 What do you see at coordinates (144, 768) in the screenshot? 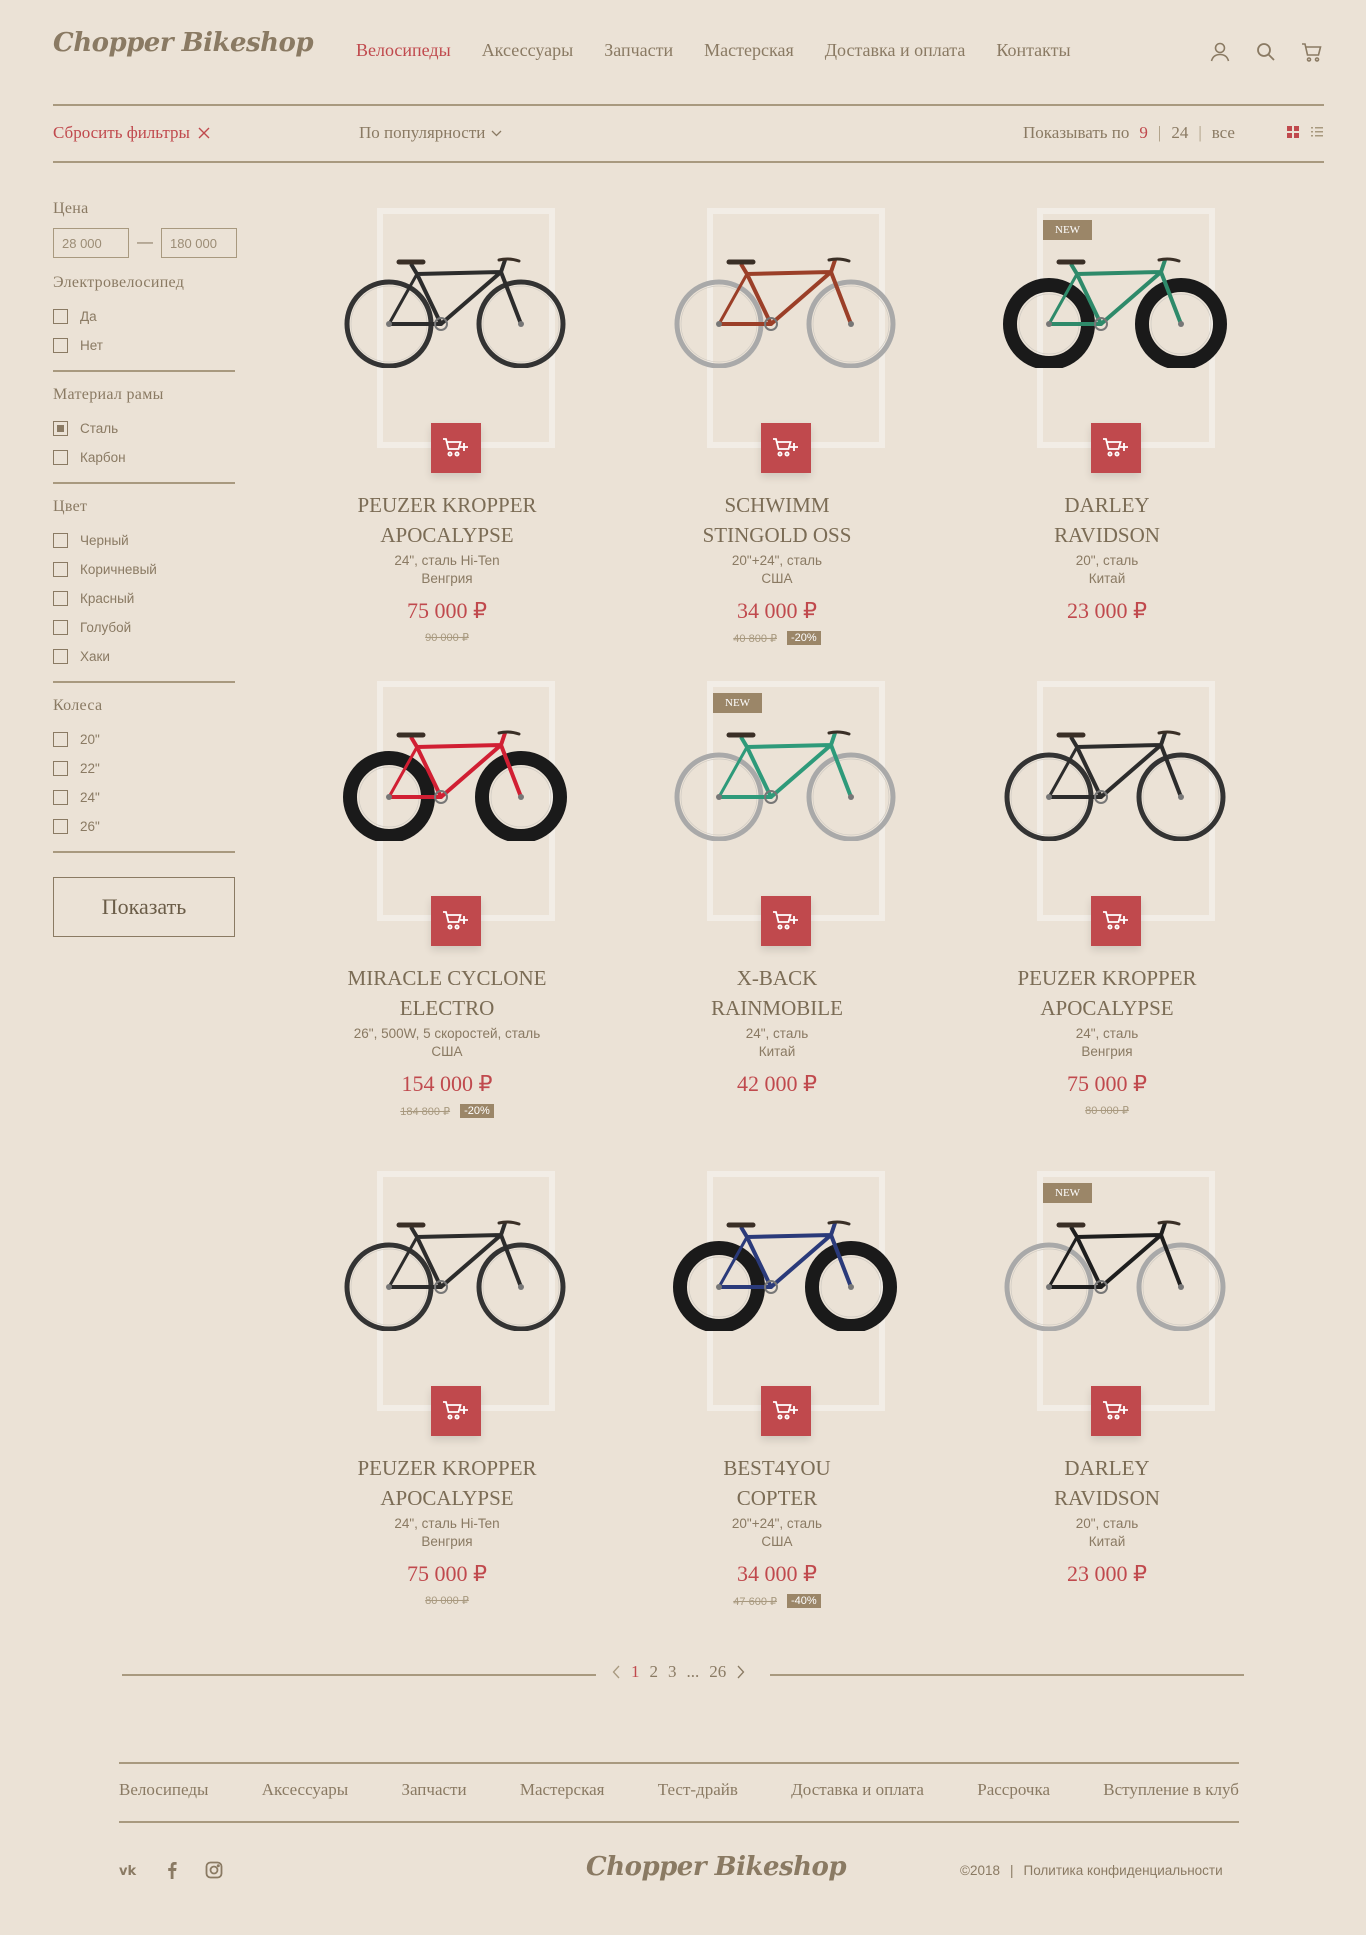
I see `filter-option: 22"` at bounding box center [144, 768].